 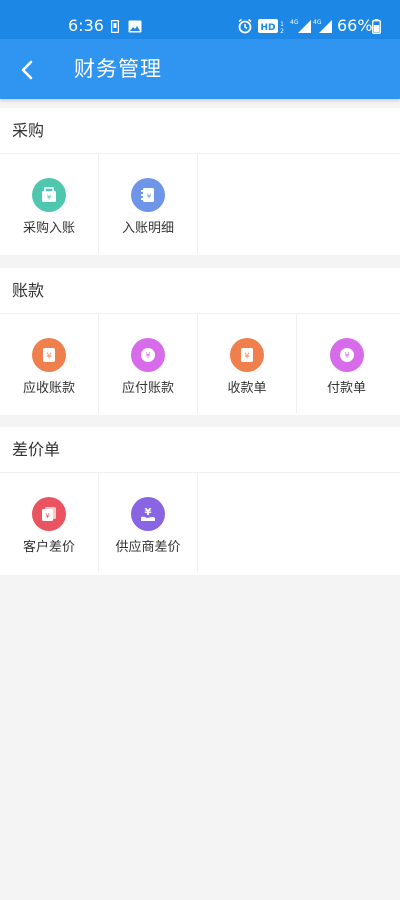 I want to click on item-label: 收款单, so click(x=247, y=388).